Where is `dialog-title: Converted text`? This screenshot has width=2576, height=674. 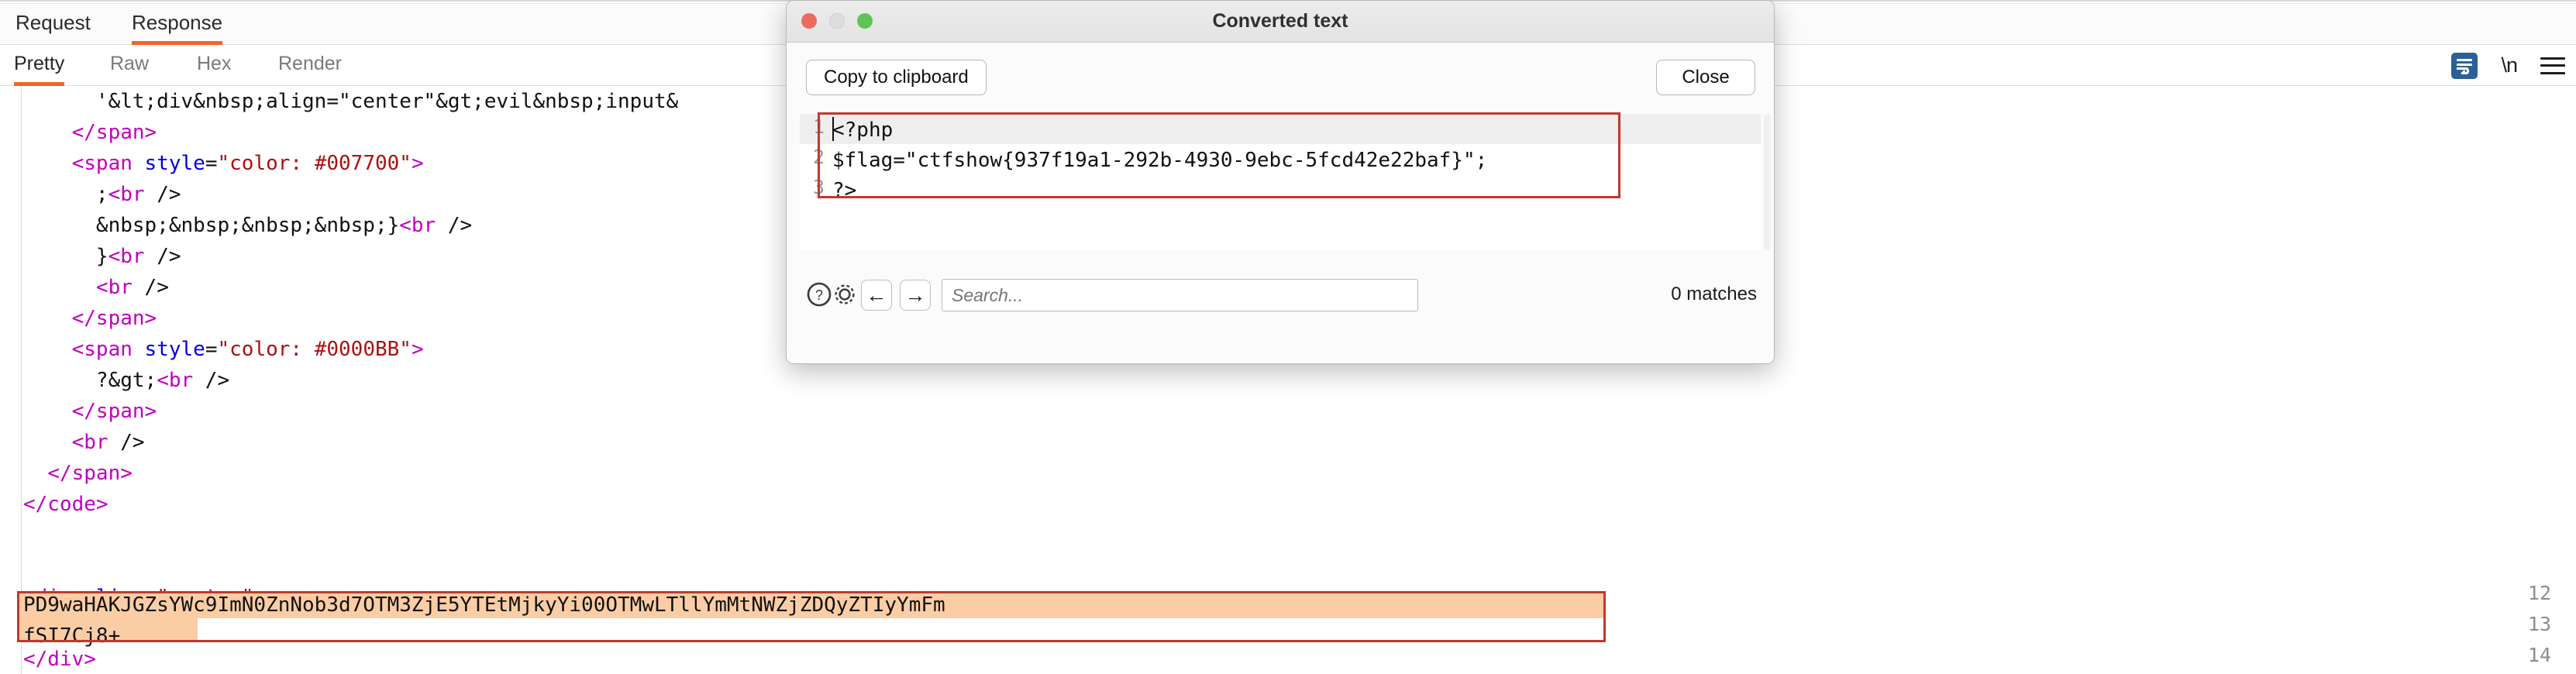 dialog-title: Converted text is located at coordinates (1280, 21).